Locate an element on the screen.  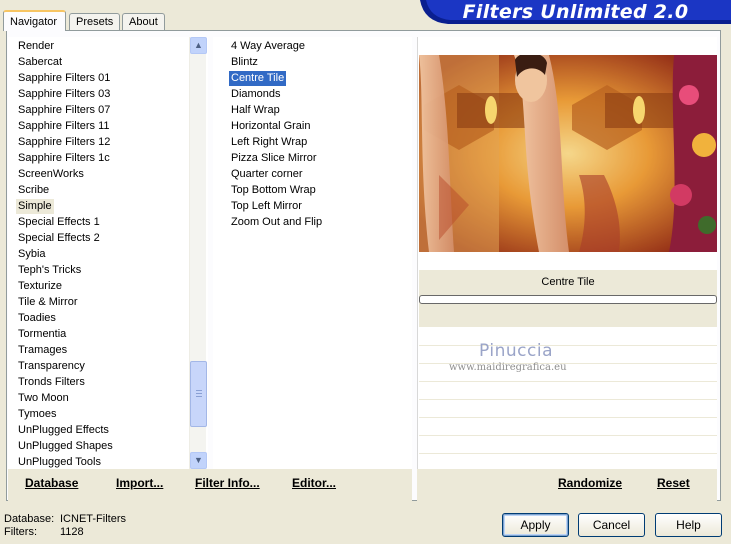
category-item: UnPlugged Shapes is located at coordinates (65, 446).